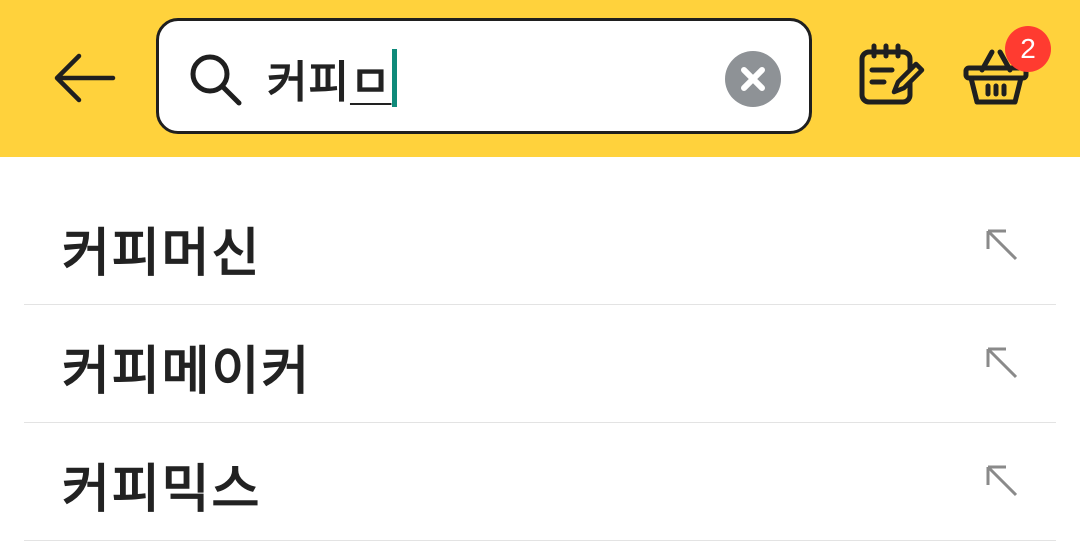 The width and height of the screenshot is (1080, 557). Describe the element at coordinates (162, 254) in the screenshot. I see `suggestion-label: 커피머신` at that location.